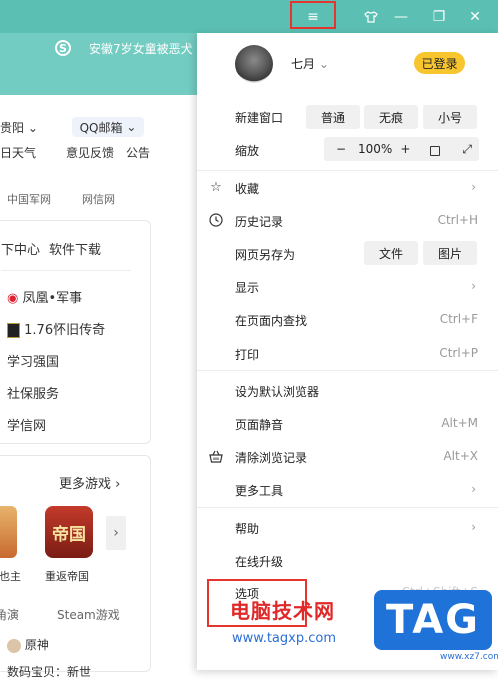  What do you see at coordinates (216, 456) in the screenshot?
I see `basket-icon` at bounding box center [216, 456].